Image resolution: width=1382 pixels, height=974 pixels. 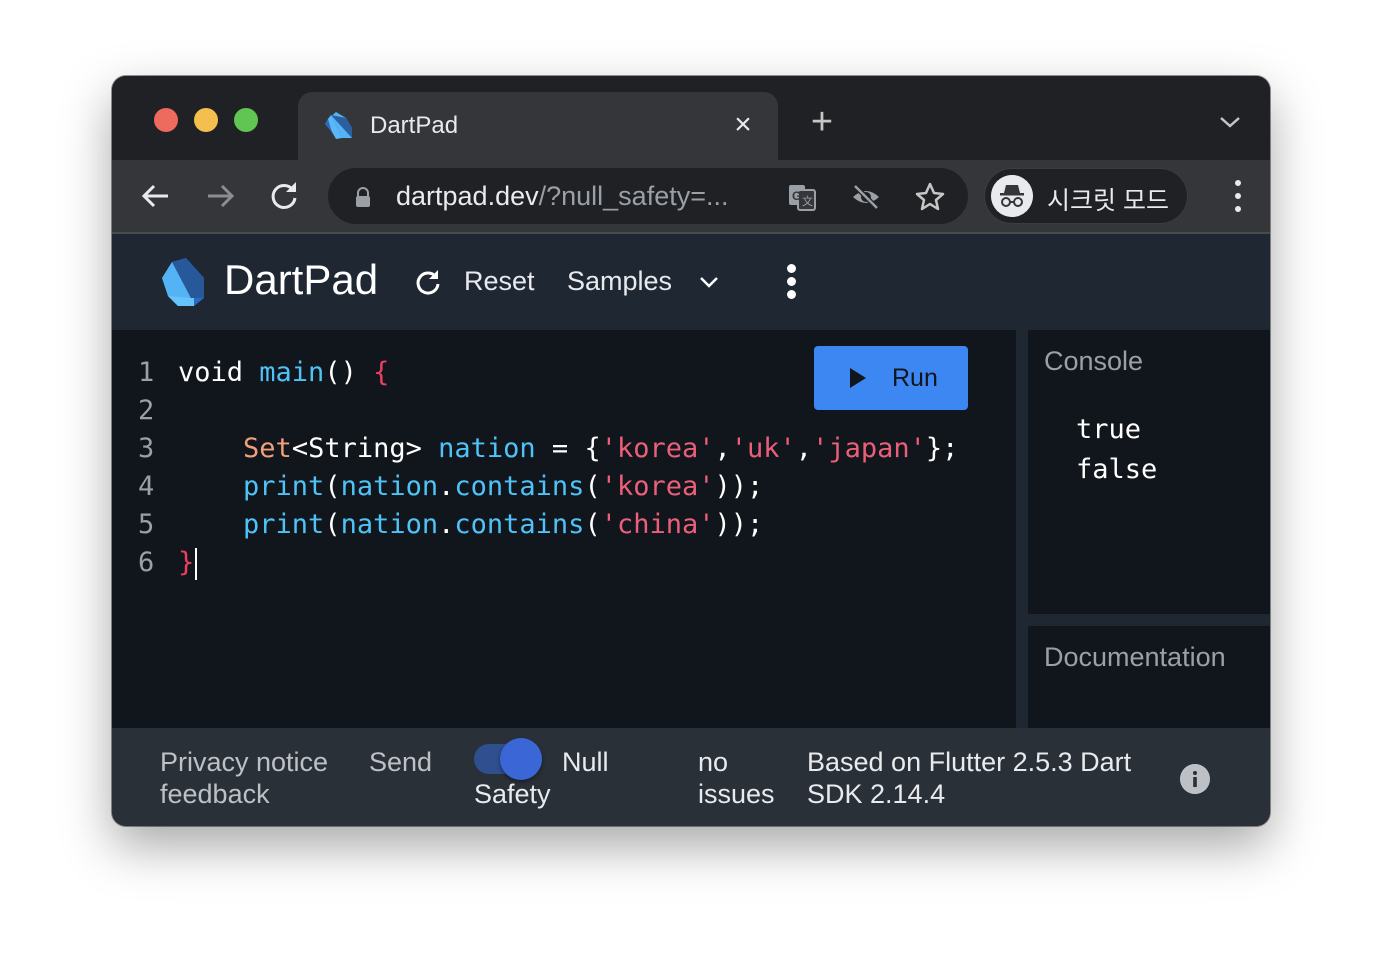 I want to click on code-token: (), so click(x=349, y=372).